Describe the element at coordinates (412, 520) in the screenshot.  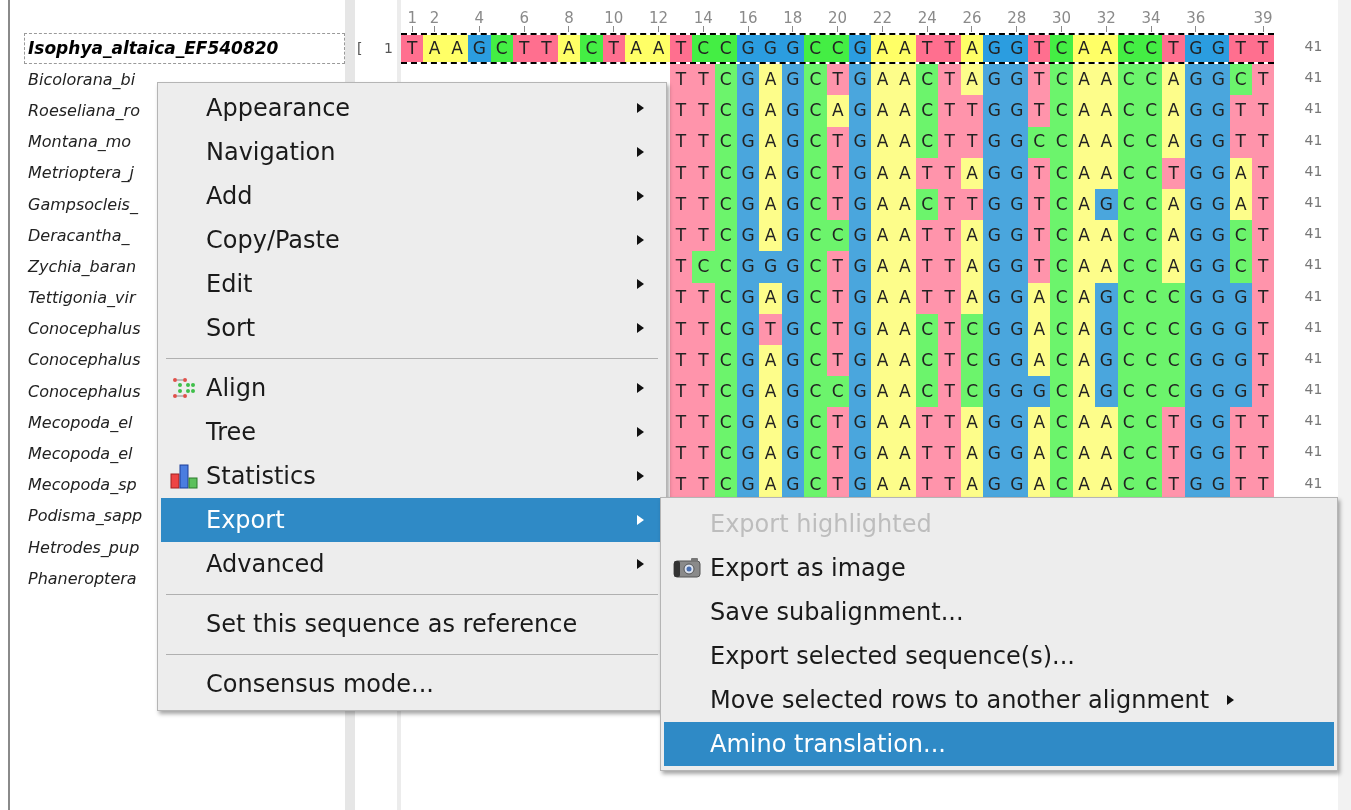
I see `menu-item: Export` at that location.